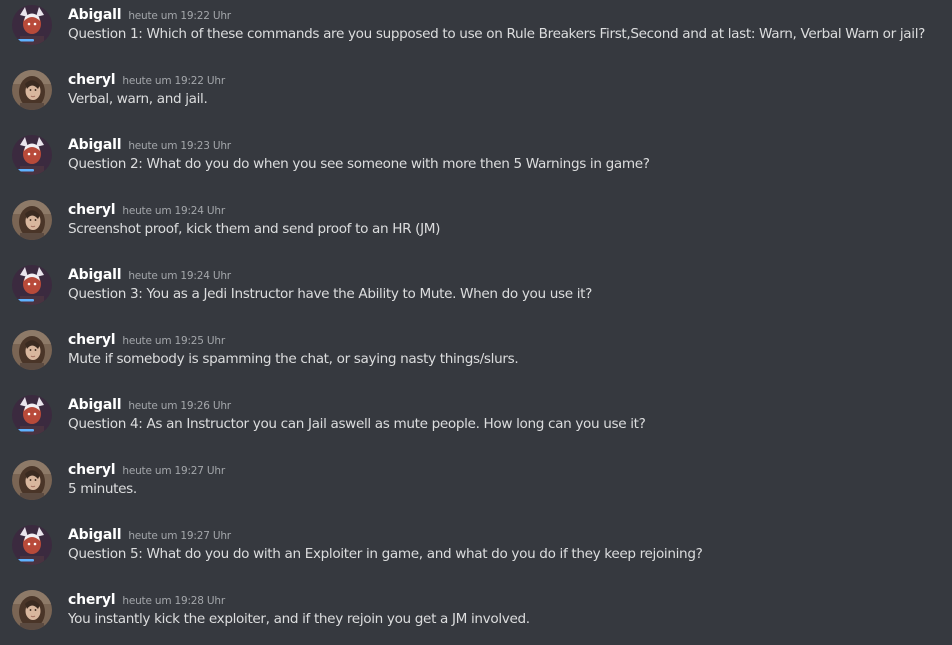  I want to click on message-header: Abigall heute um 19:24 Uhr, so click(149, 274).